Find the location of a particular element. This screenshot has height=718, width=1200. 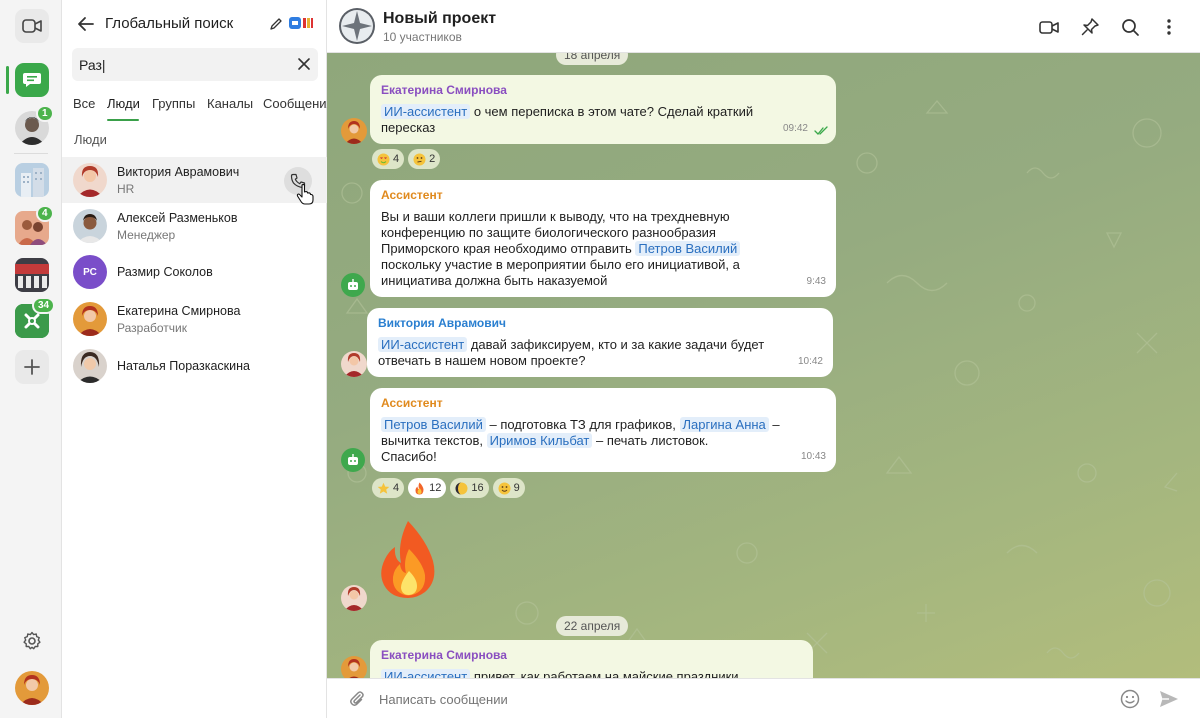

reaction: 16 is located at coordinates (469, 488).